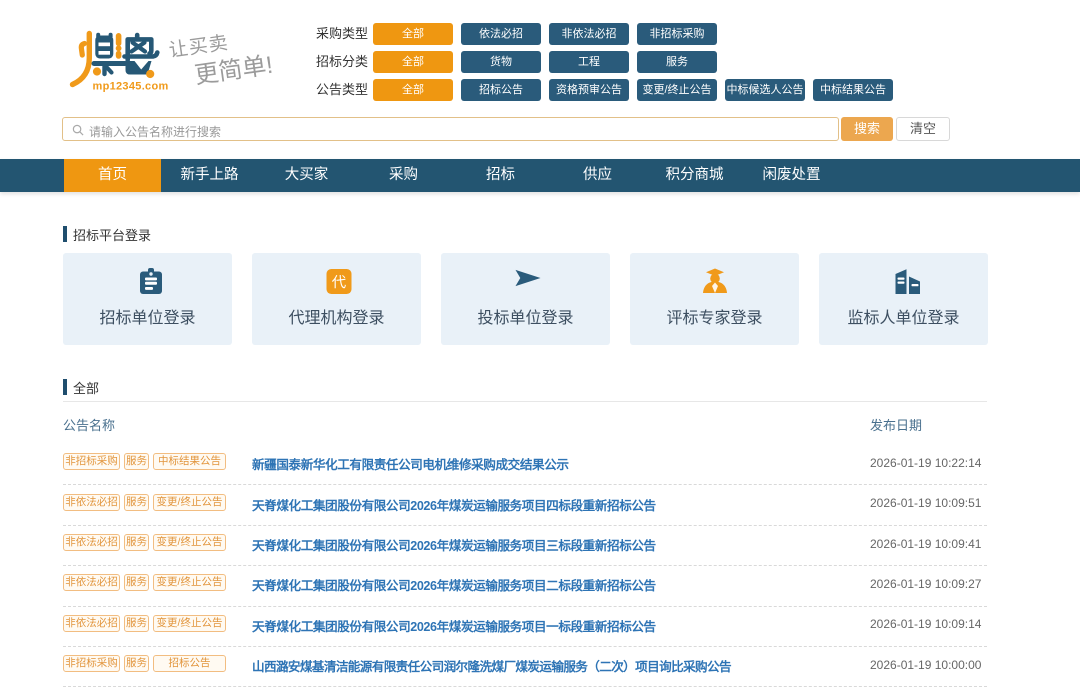 Image resolution: width=1080 pixels, height=690 pixels. What do you see at coordinates (338, 281) in the screenshot?
I see `svg-text: 代` at bounding box center [338, 281].